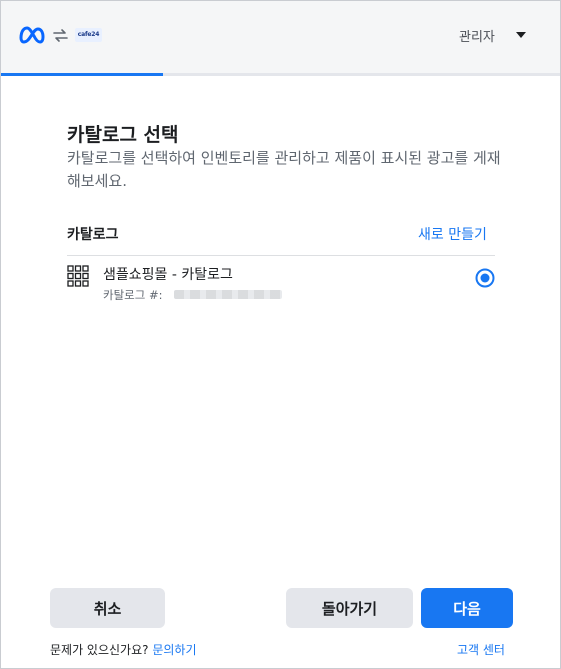 The image size is (561, 669). I want to click on section-divider, so click(281, 255).